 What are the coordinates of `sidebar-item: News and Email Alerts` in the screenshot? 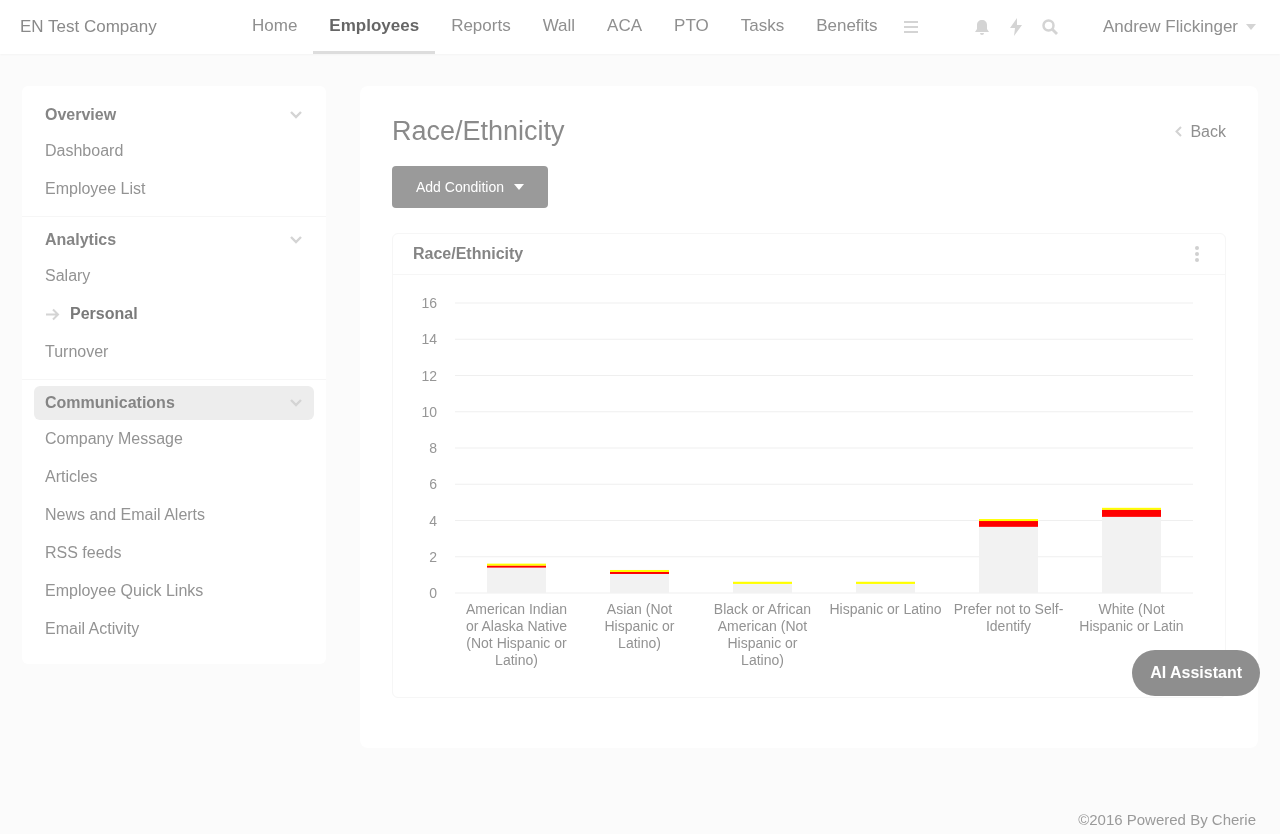 It's located at (174, 515).